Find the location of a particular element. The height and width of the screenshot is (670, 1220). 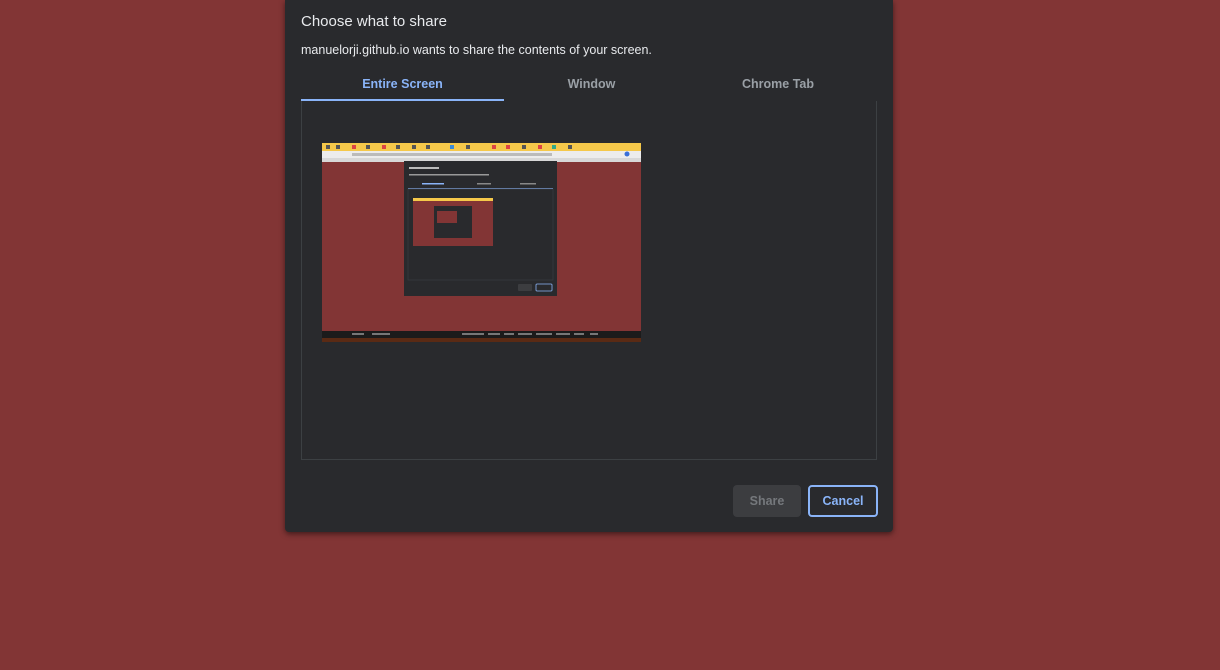

dialog-title: Choose what to share is located at coordinates (374, 21).